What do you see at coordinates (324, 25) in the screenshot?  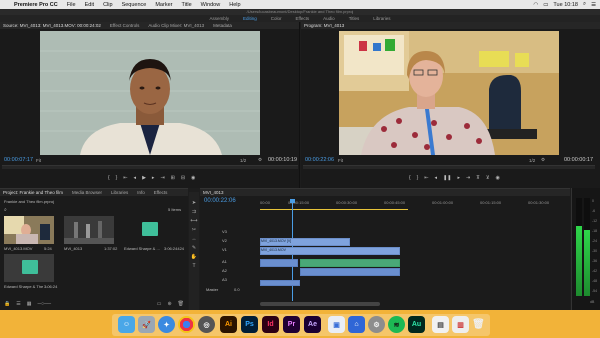 I see `tab-program: Program: MVI_4013` at bounding box center [324, 25].